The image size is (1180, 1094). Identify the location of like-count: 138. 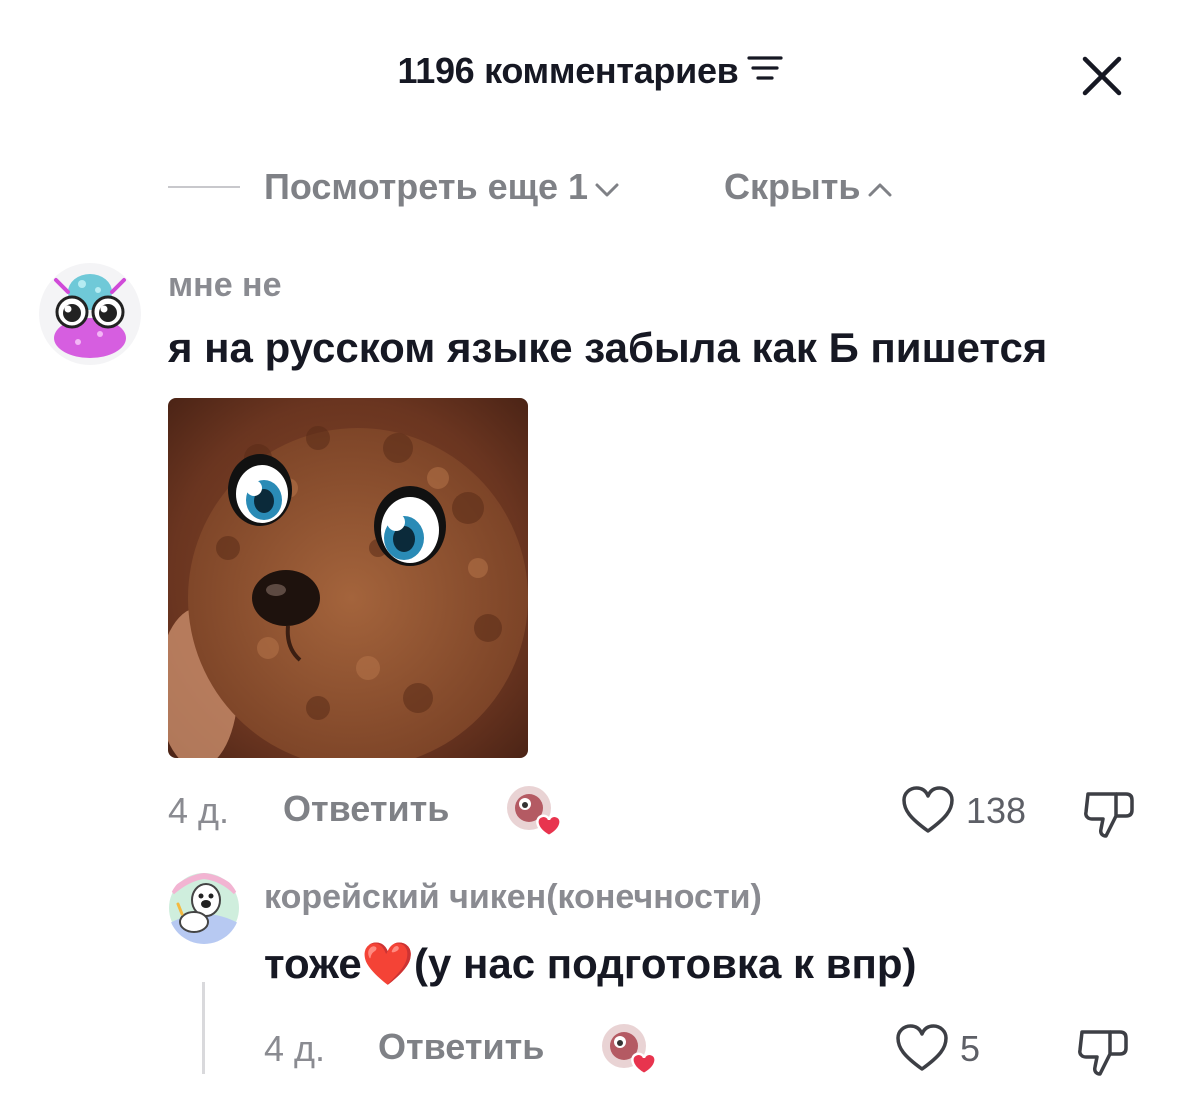
(996, 810).